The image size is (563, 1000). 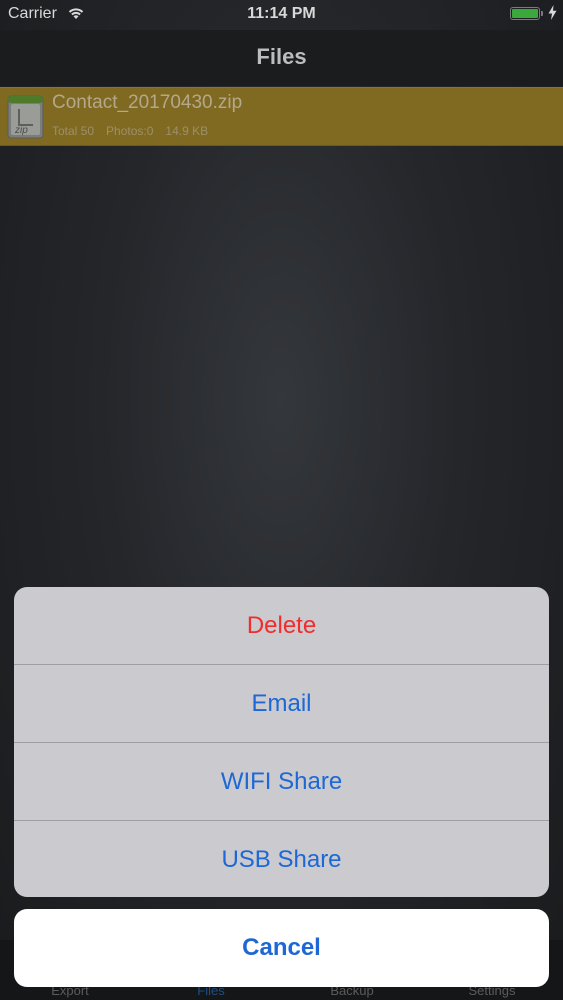 I want to click on svg-text: zip, so click(x=21, y=130).